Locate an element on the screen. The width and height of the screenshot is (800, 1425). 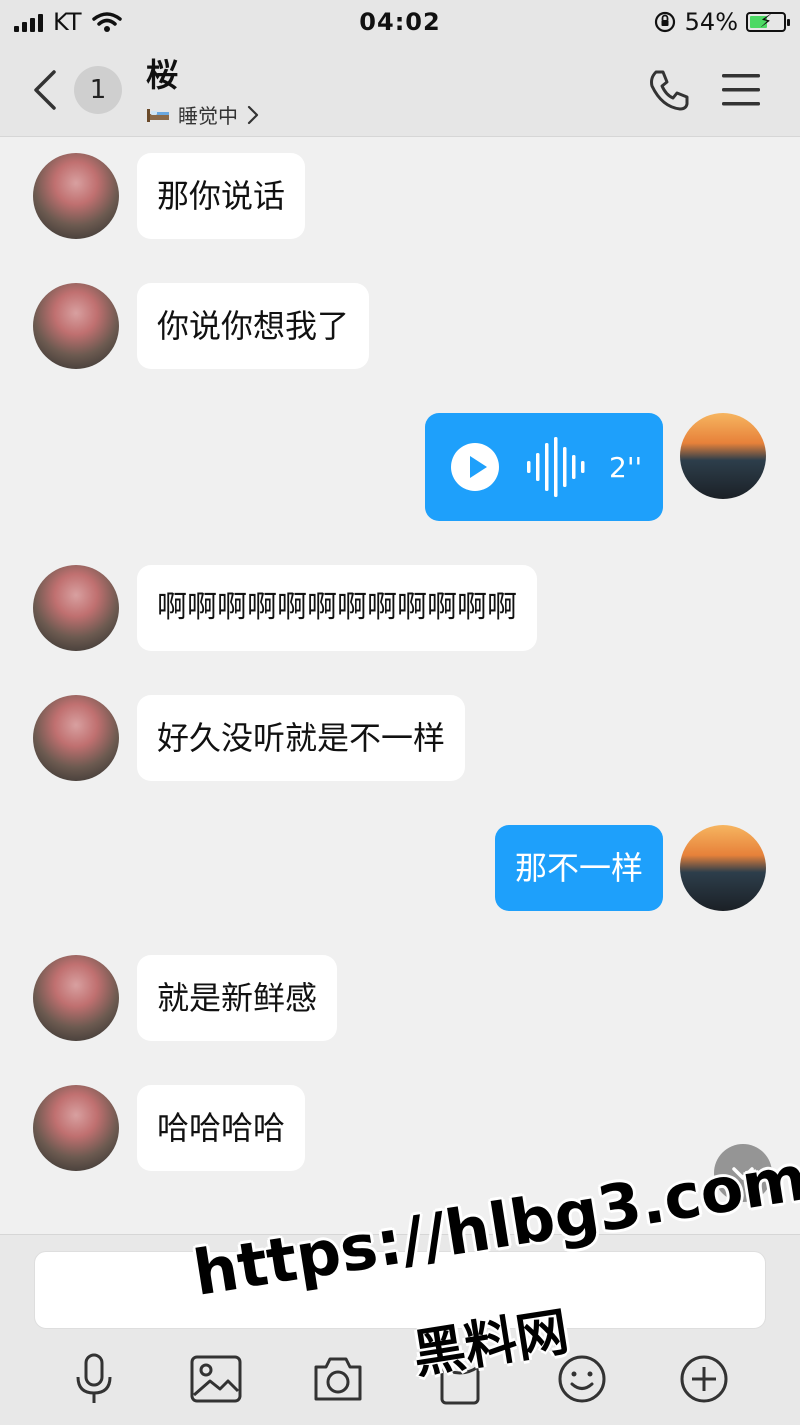
bolt-icon: ⚡ is located at coordinates (766, 21).